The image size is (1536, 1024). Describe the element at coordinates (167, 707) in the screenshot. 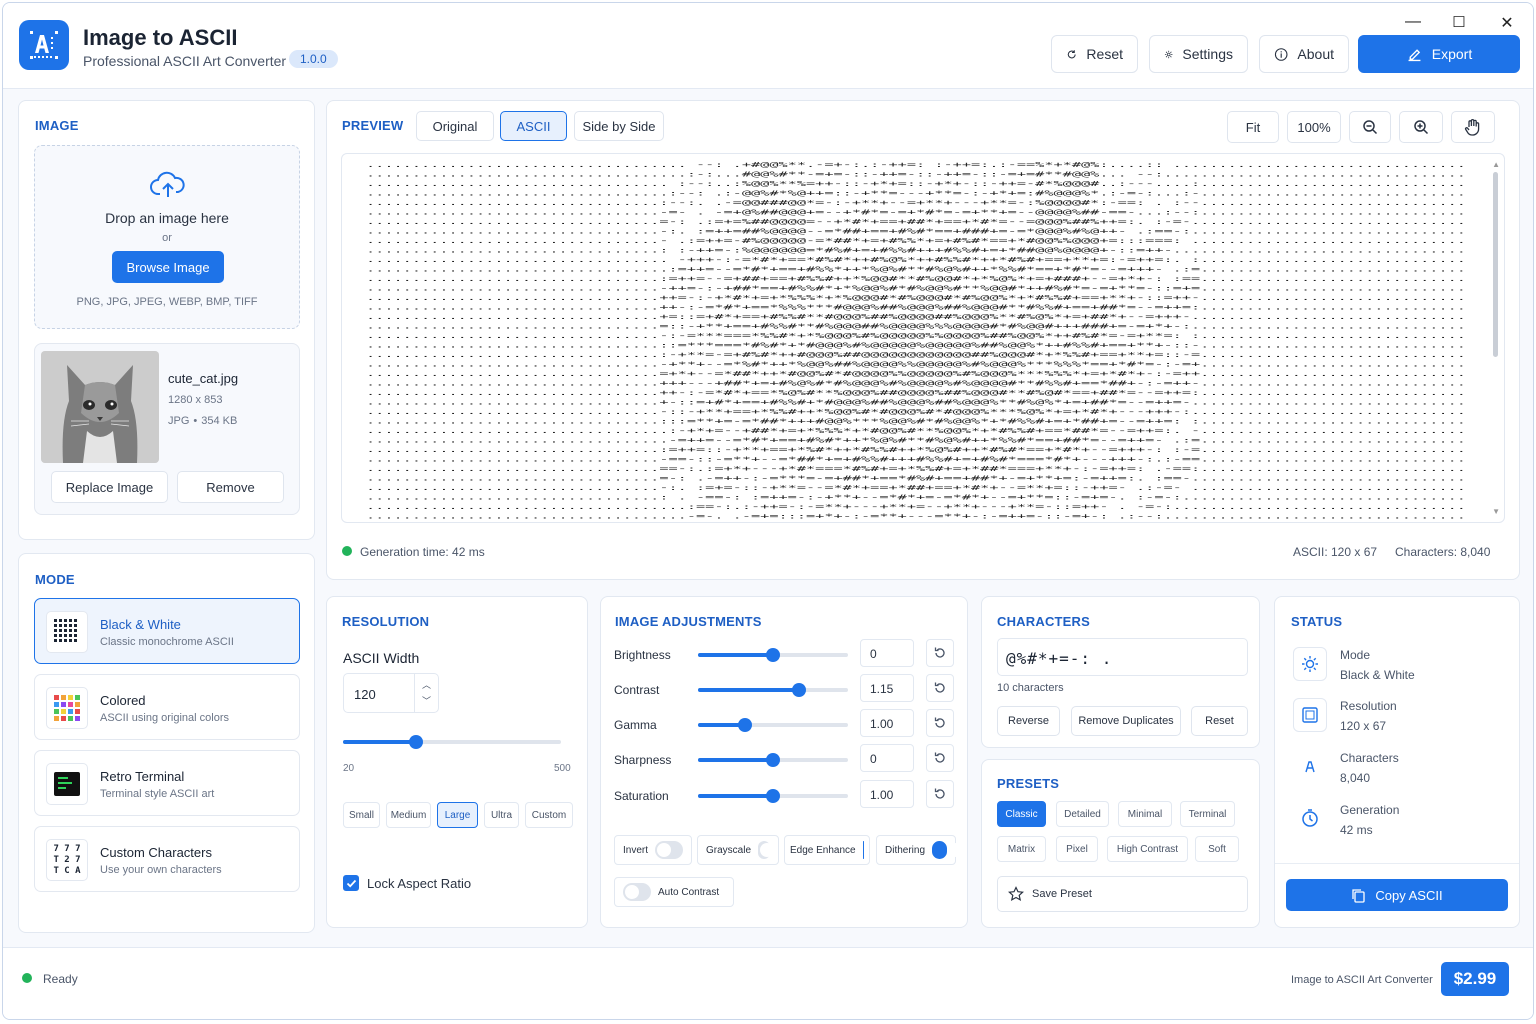

I see `mode-colored: Colored ASCII using original colors` at that location.